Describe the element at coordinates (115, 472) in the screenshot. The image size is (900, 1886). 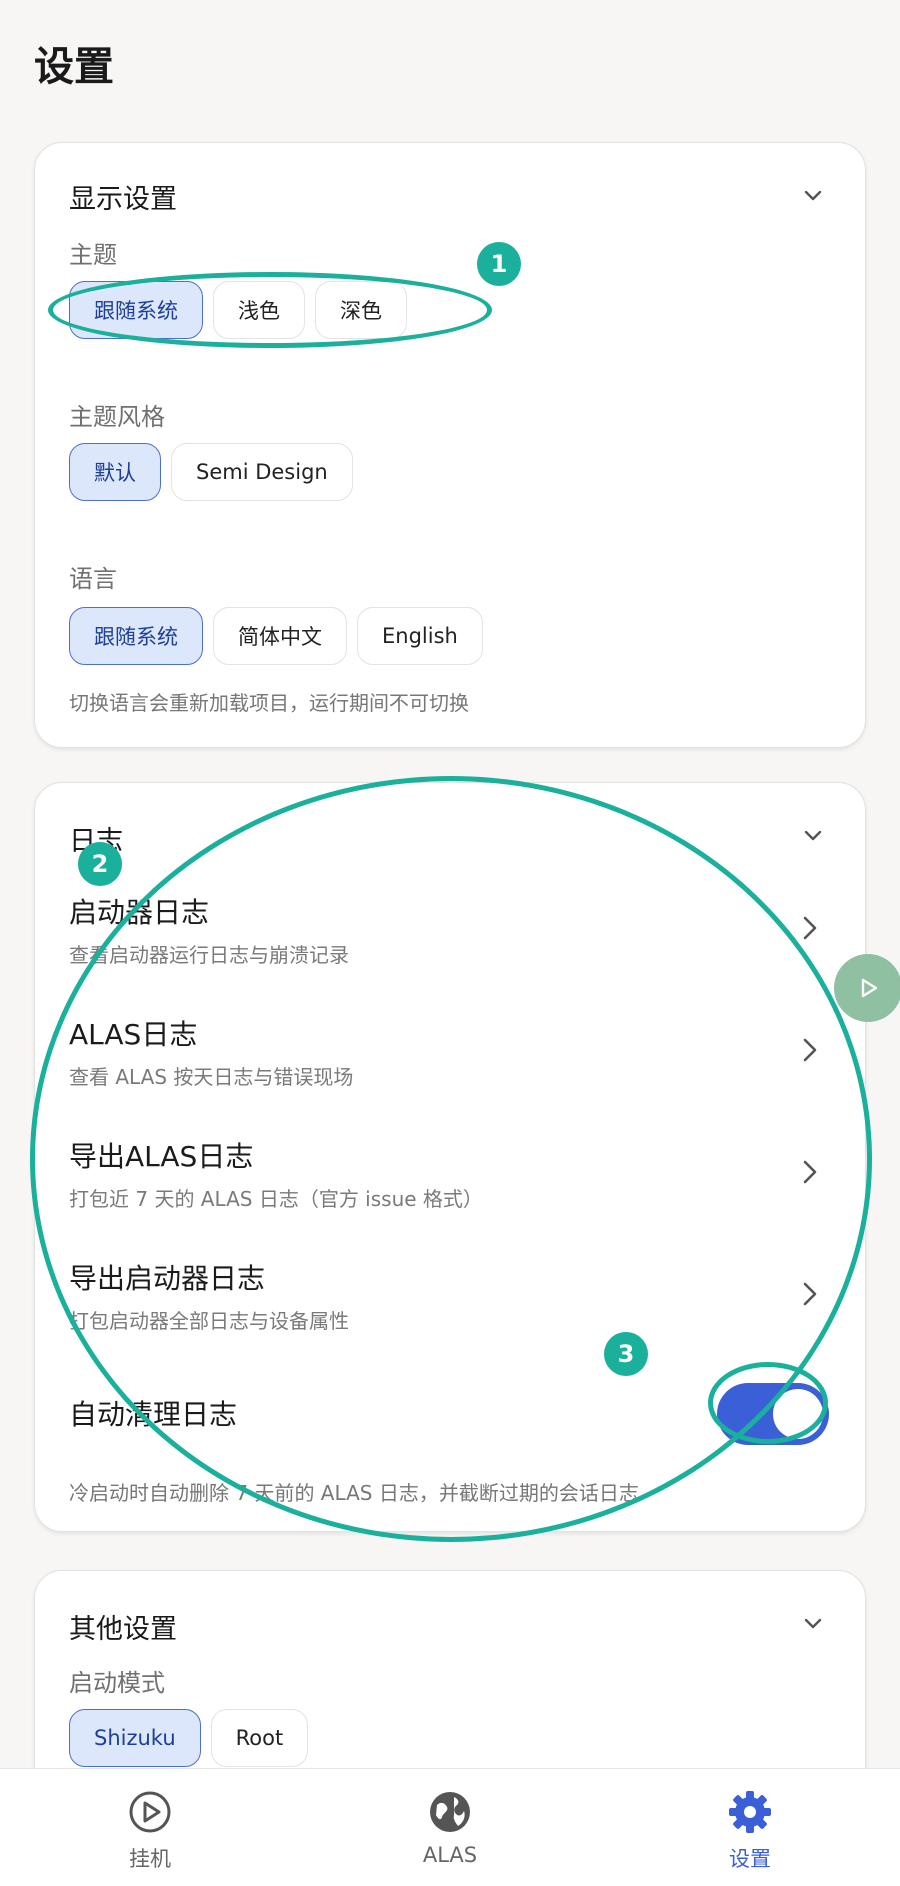
I see `style-chip-default: 默认` at that location.